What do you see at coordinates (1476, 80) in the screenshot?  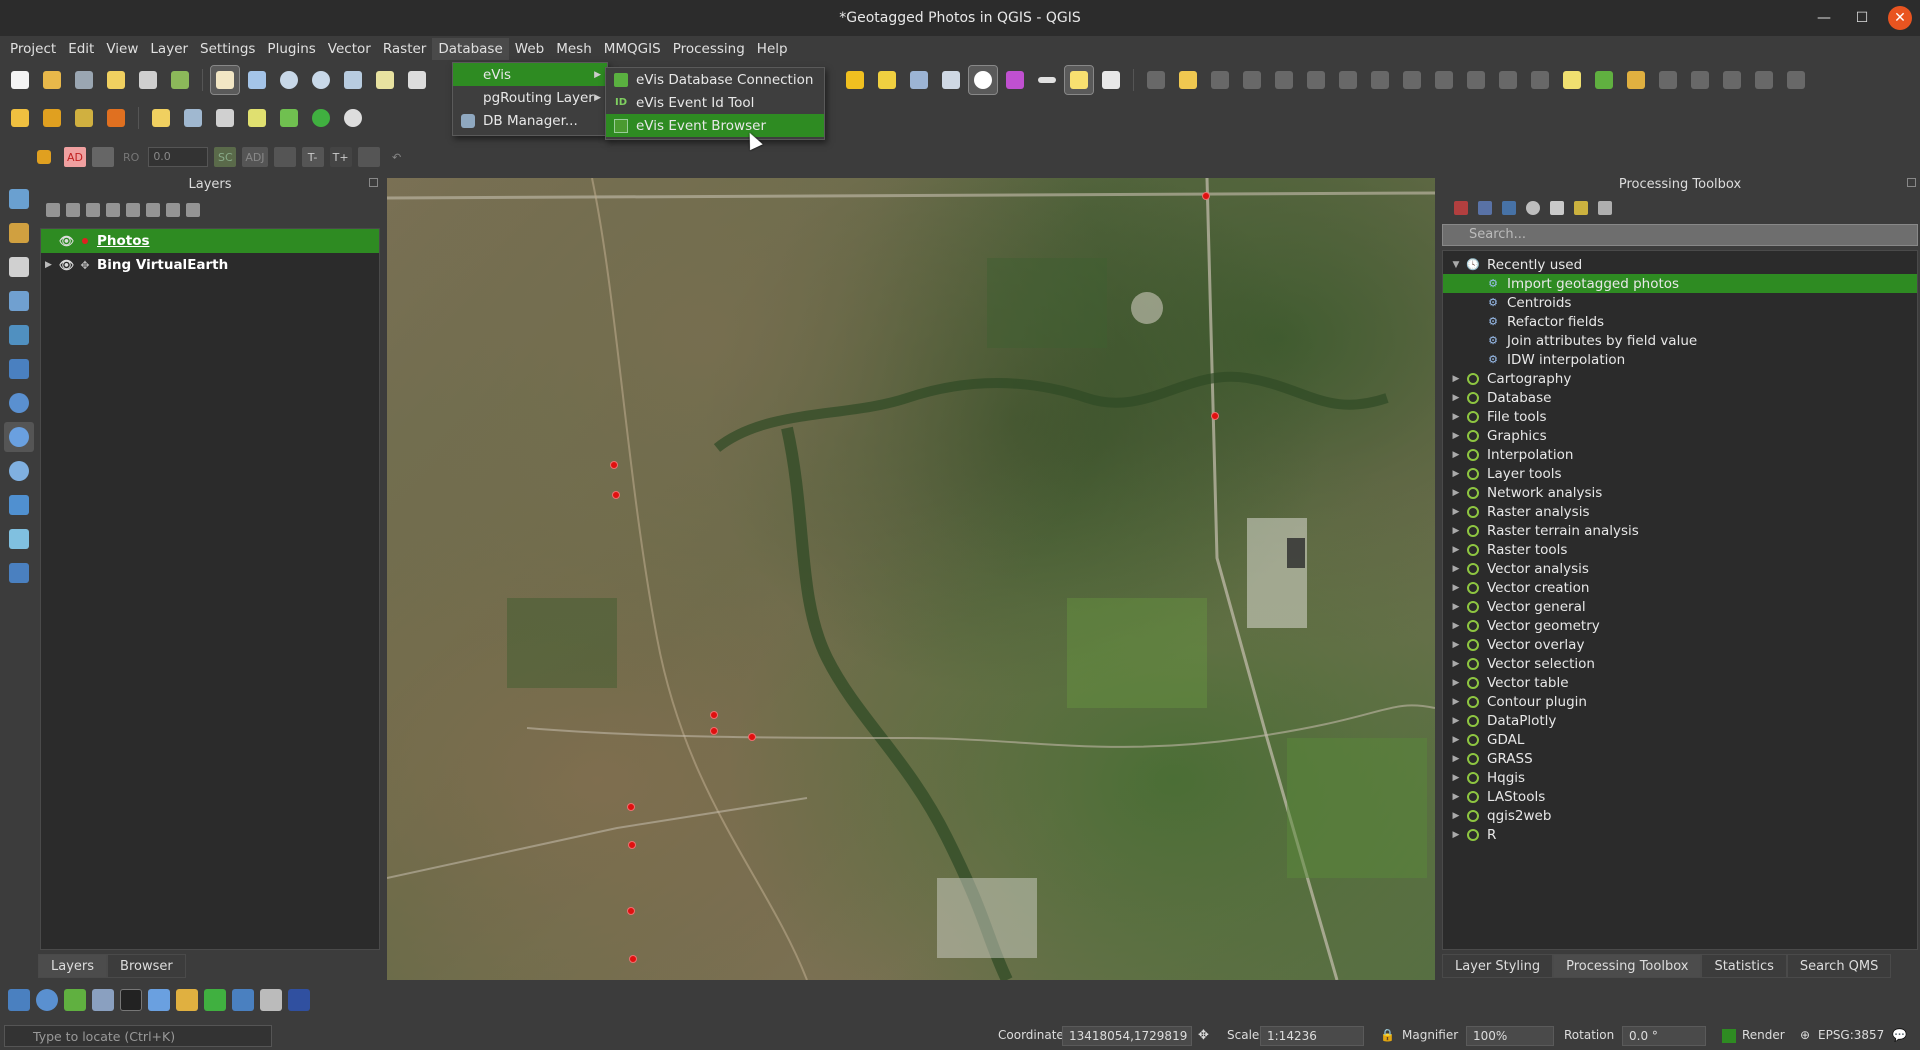 I see `paste-features-icon` at bounding box center [1476, 80].